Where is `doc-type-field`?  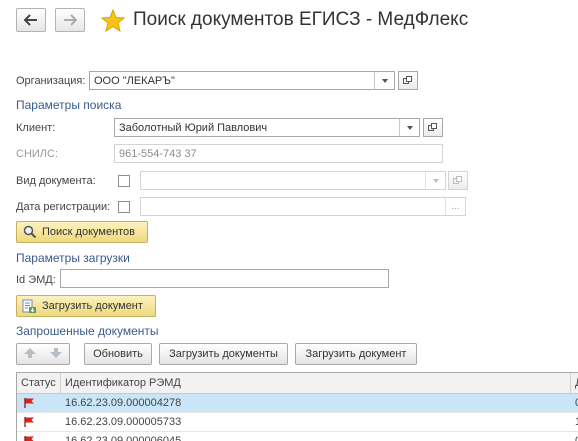 doc-type-field is located at coordinates (293, 180).